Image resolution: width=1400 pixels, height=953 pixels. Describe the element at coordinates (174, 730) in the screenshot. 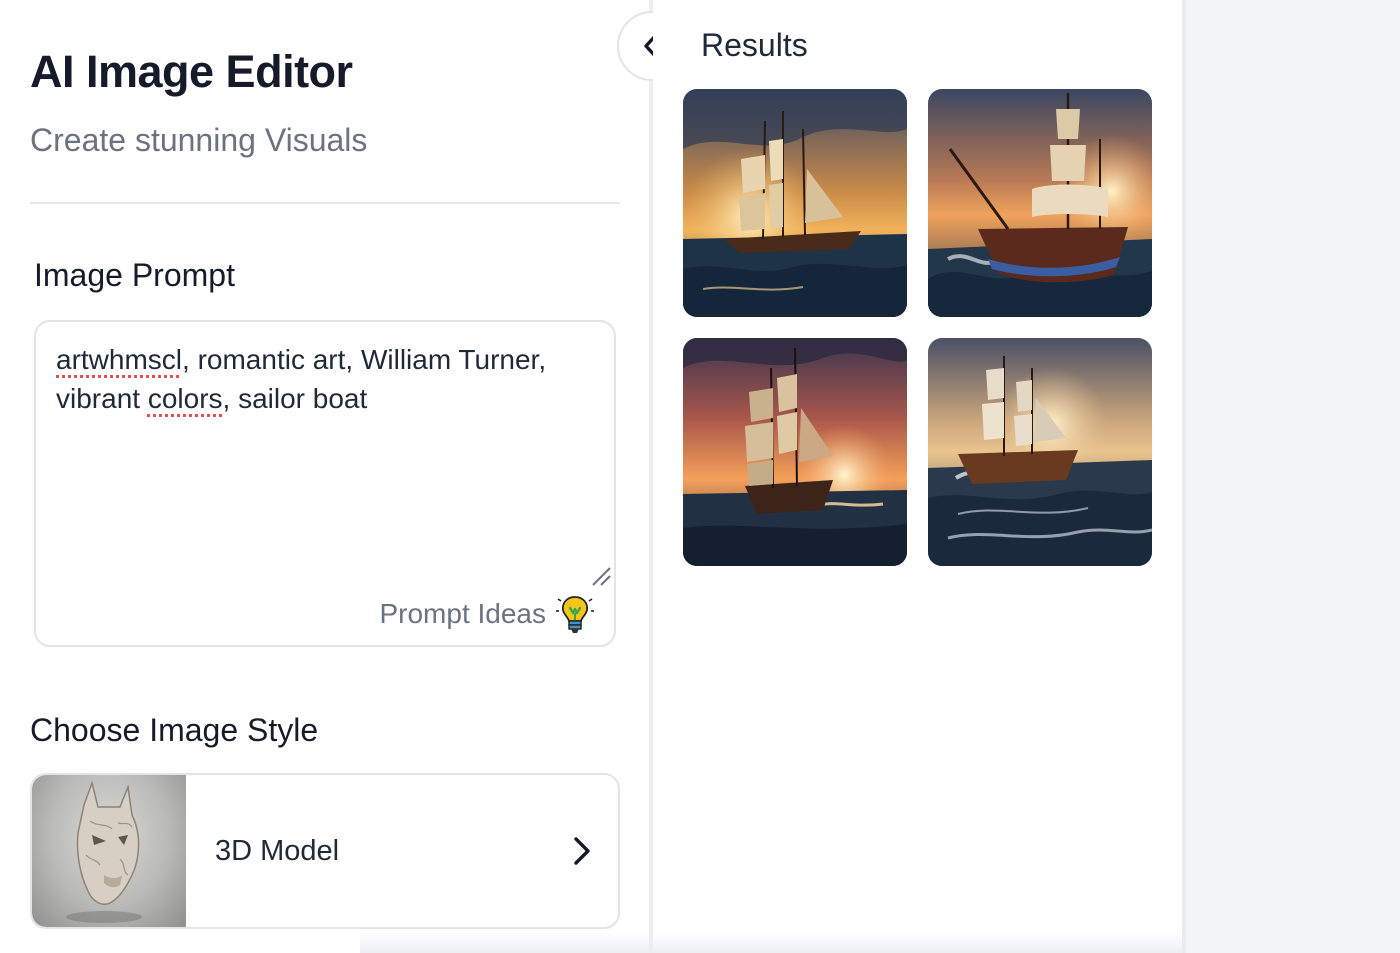

I see `style-heading: Choose Image Style` at that location.